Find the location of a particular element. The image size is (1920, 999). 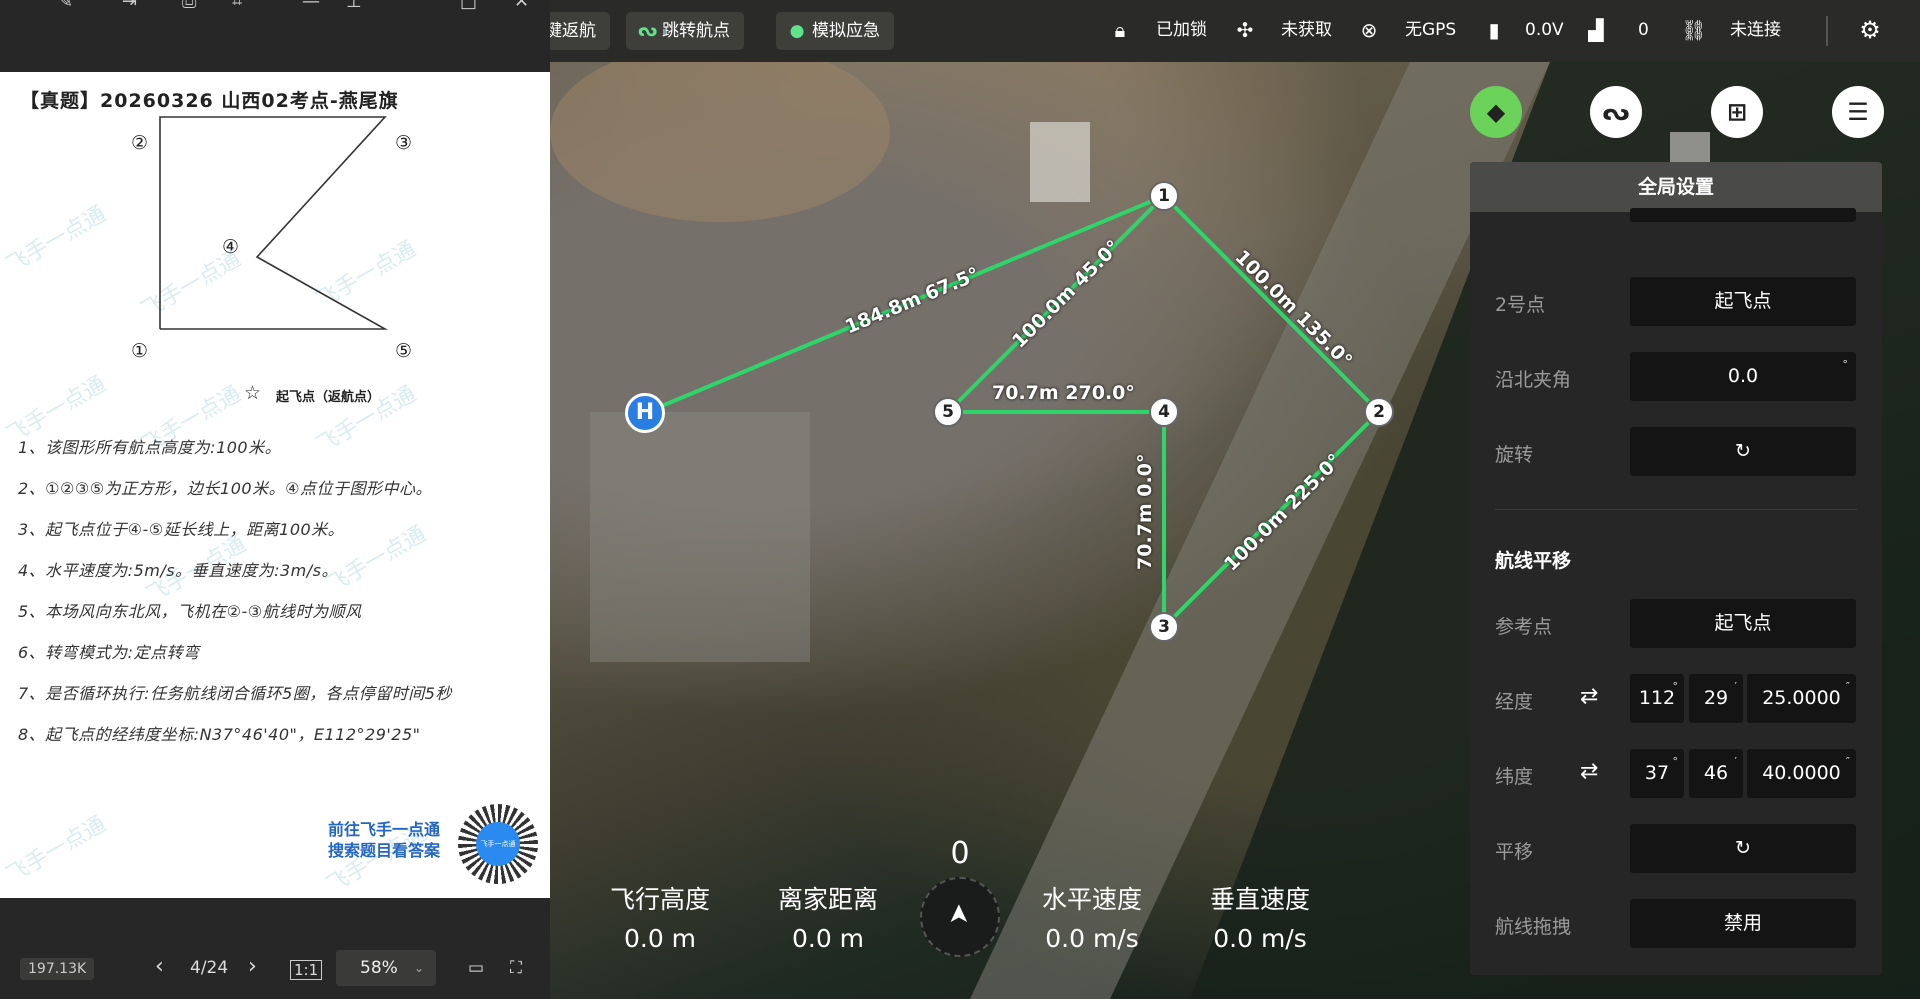

grid-button: ⊞ is located at coordinates (1737, 112).